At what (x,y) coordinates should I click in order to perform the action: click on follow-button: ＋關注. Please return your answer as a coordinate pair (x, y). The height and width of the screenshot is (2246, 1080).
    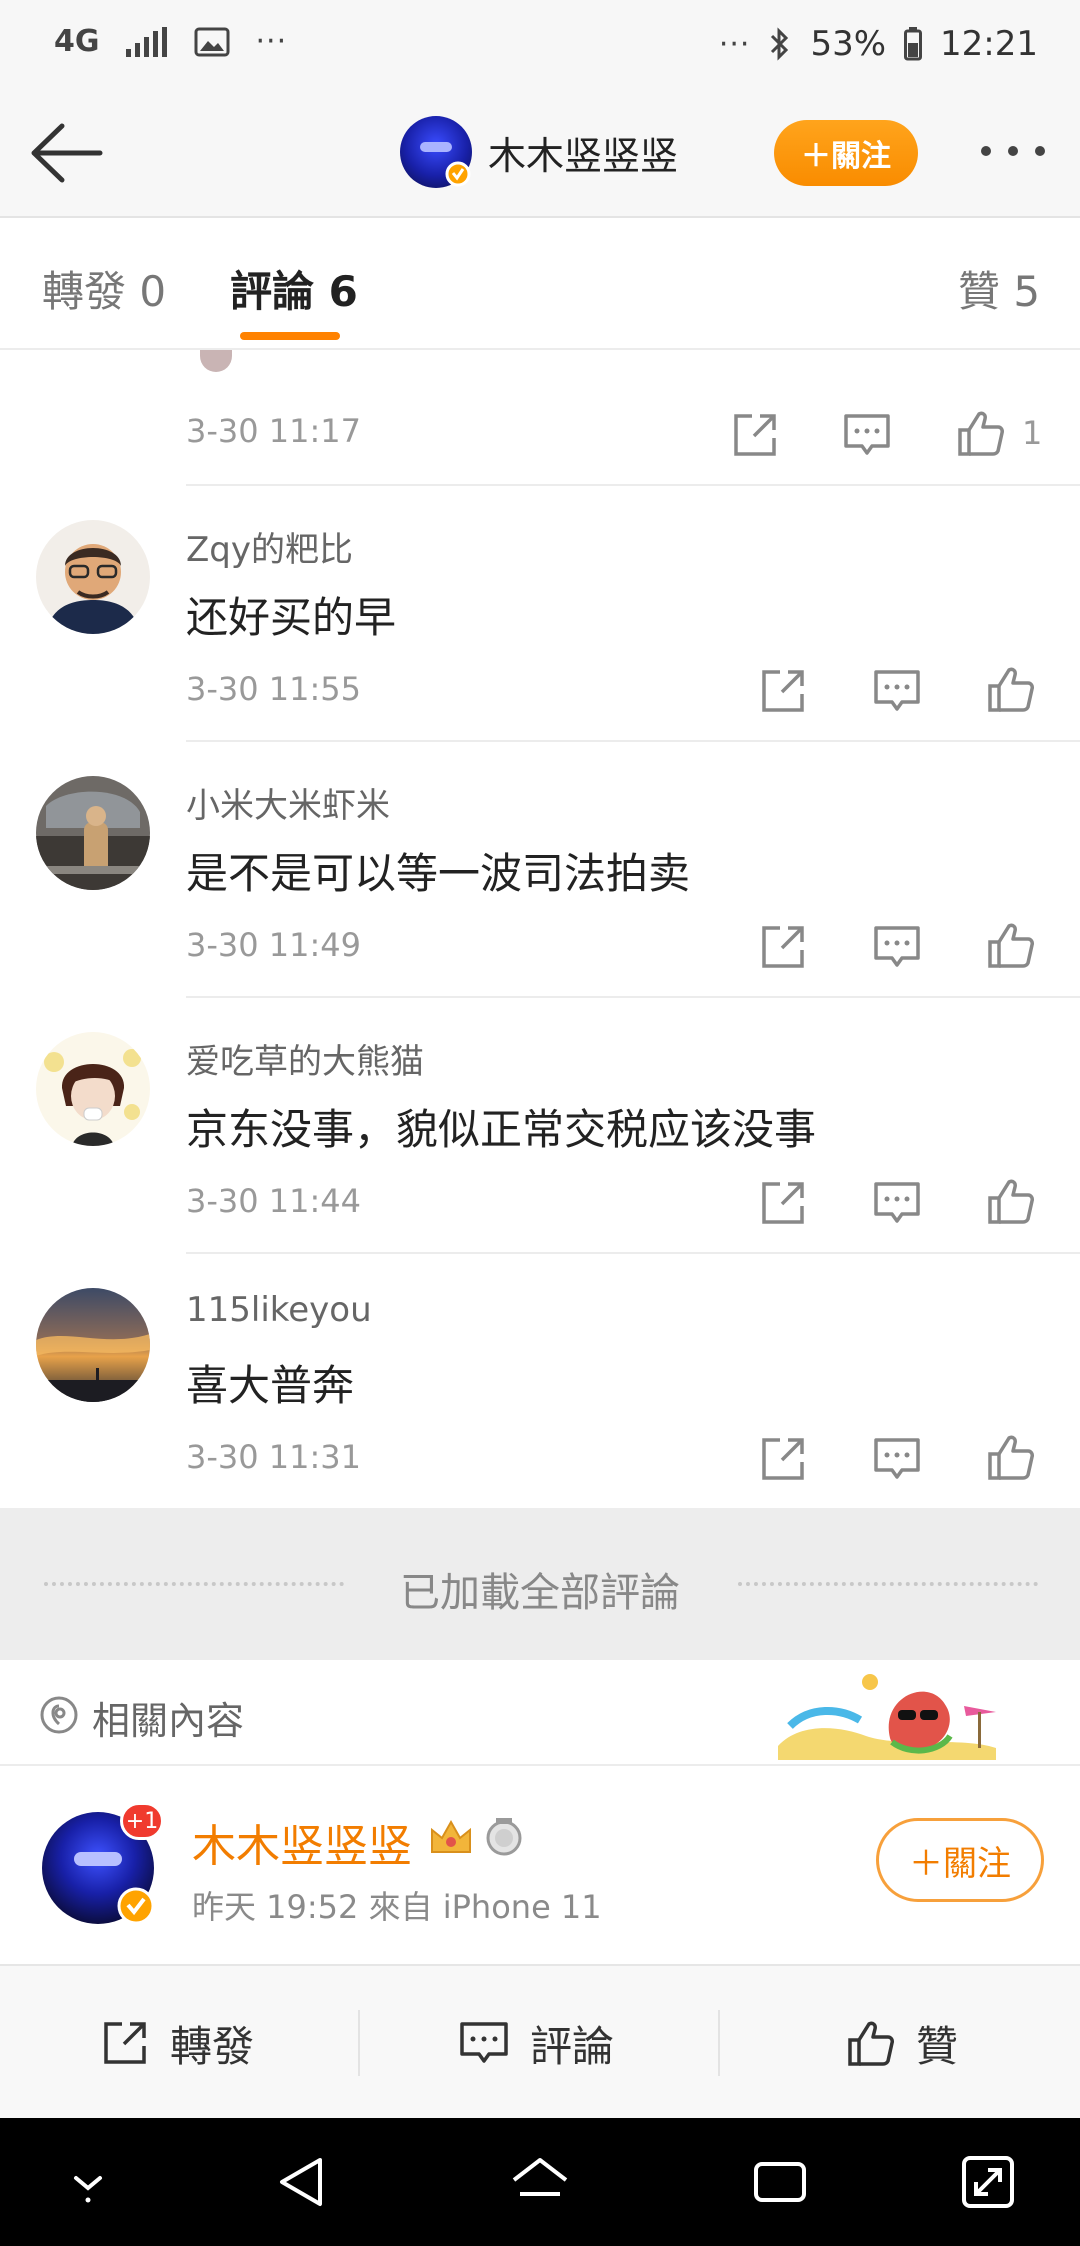
    Looking at the image, I should click on (846, 153).